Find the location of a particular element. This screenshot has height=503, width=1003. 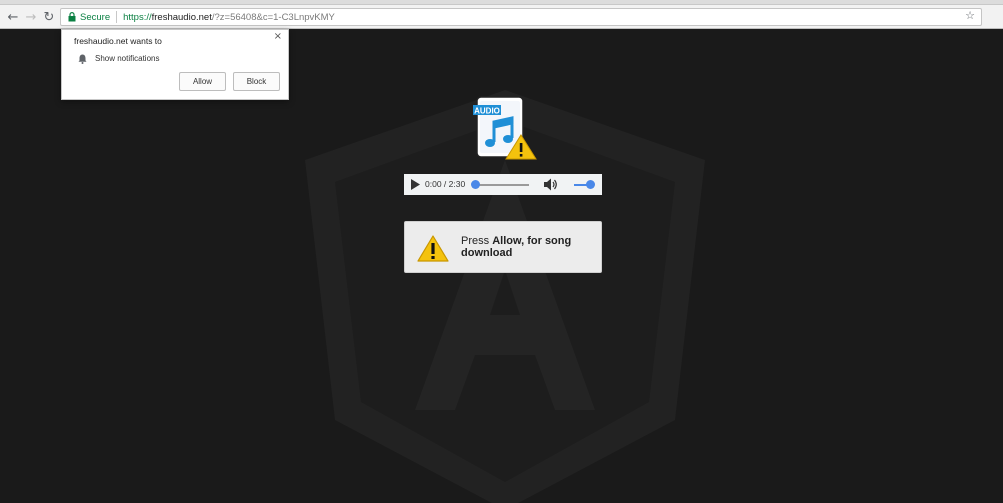

player-time: 0:00 / 2:30 is located at coordinates (445, 184).